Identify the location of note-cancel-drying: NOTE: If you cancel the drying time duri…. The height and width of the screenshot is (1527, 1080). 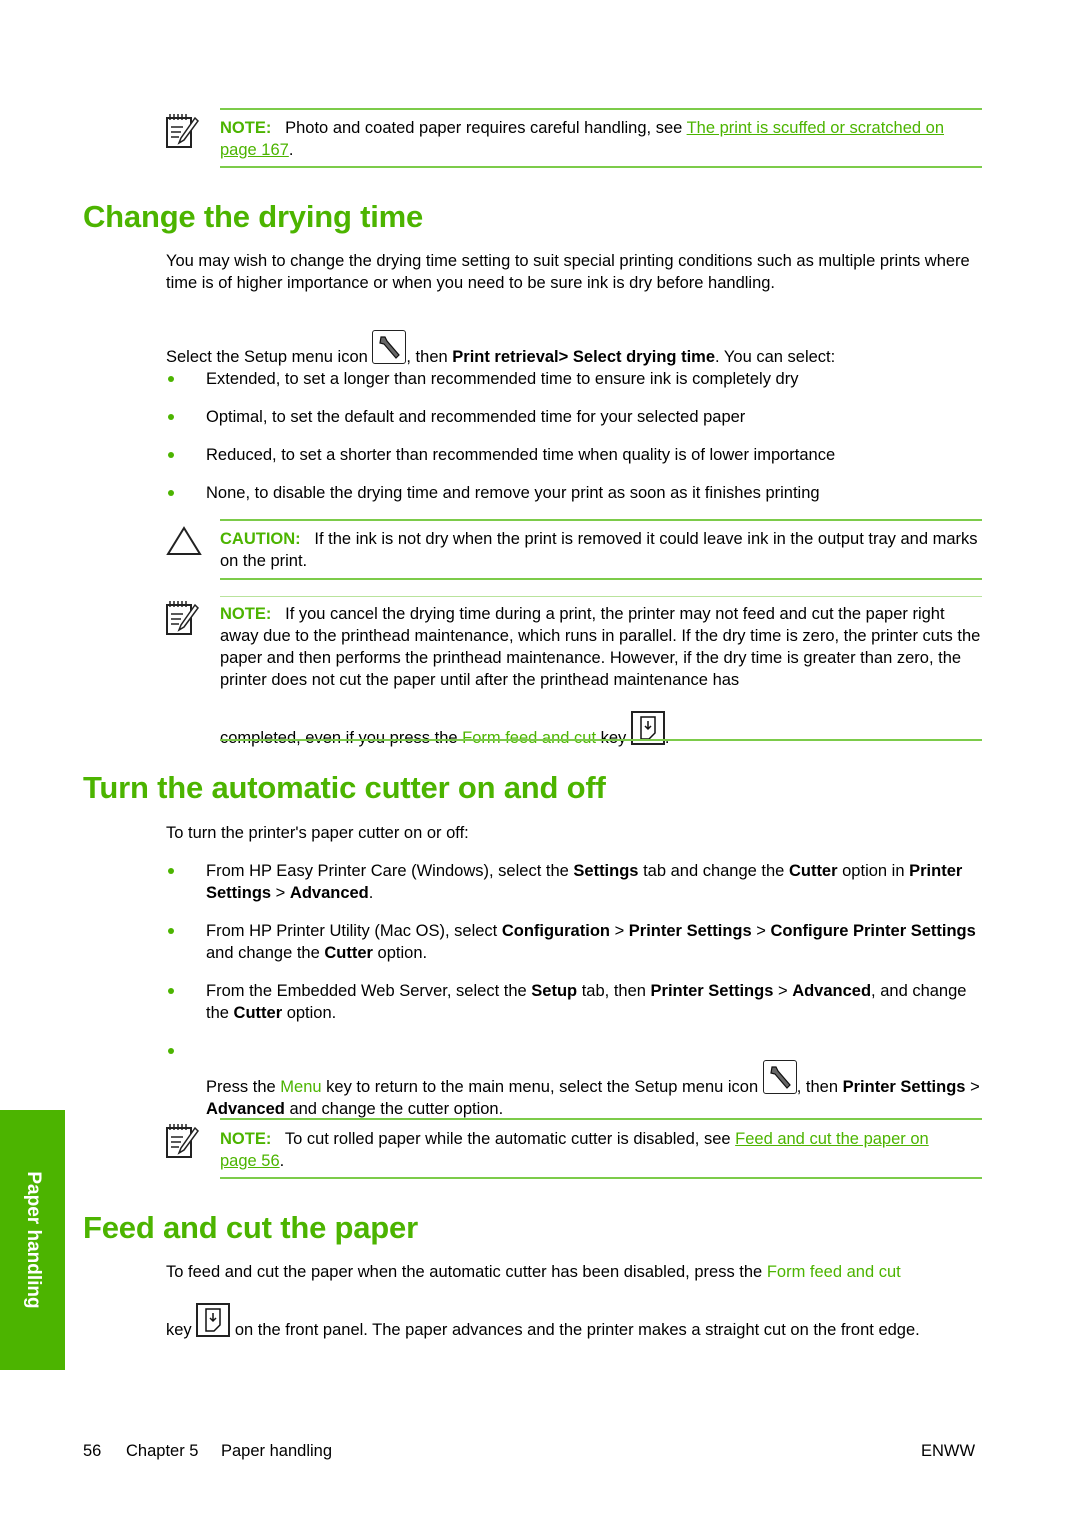
(600, 647).